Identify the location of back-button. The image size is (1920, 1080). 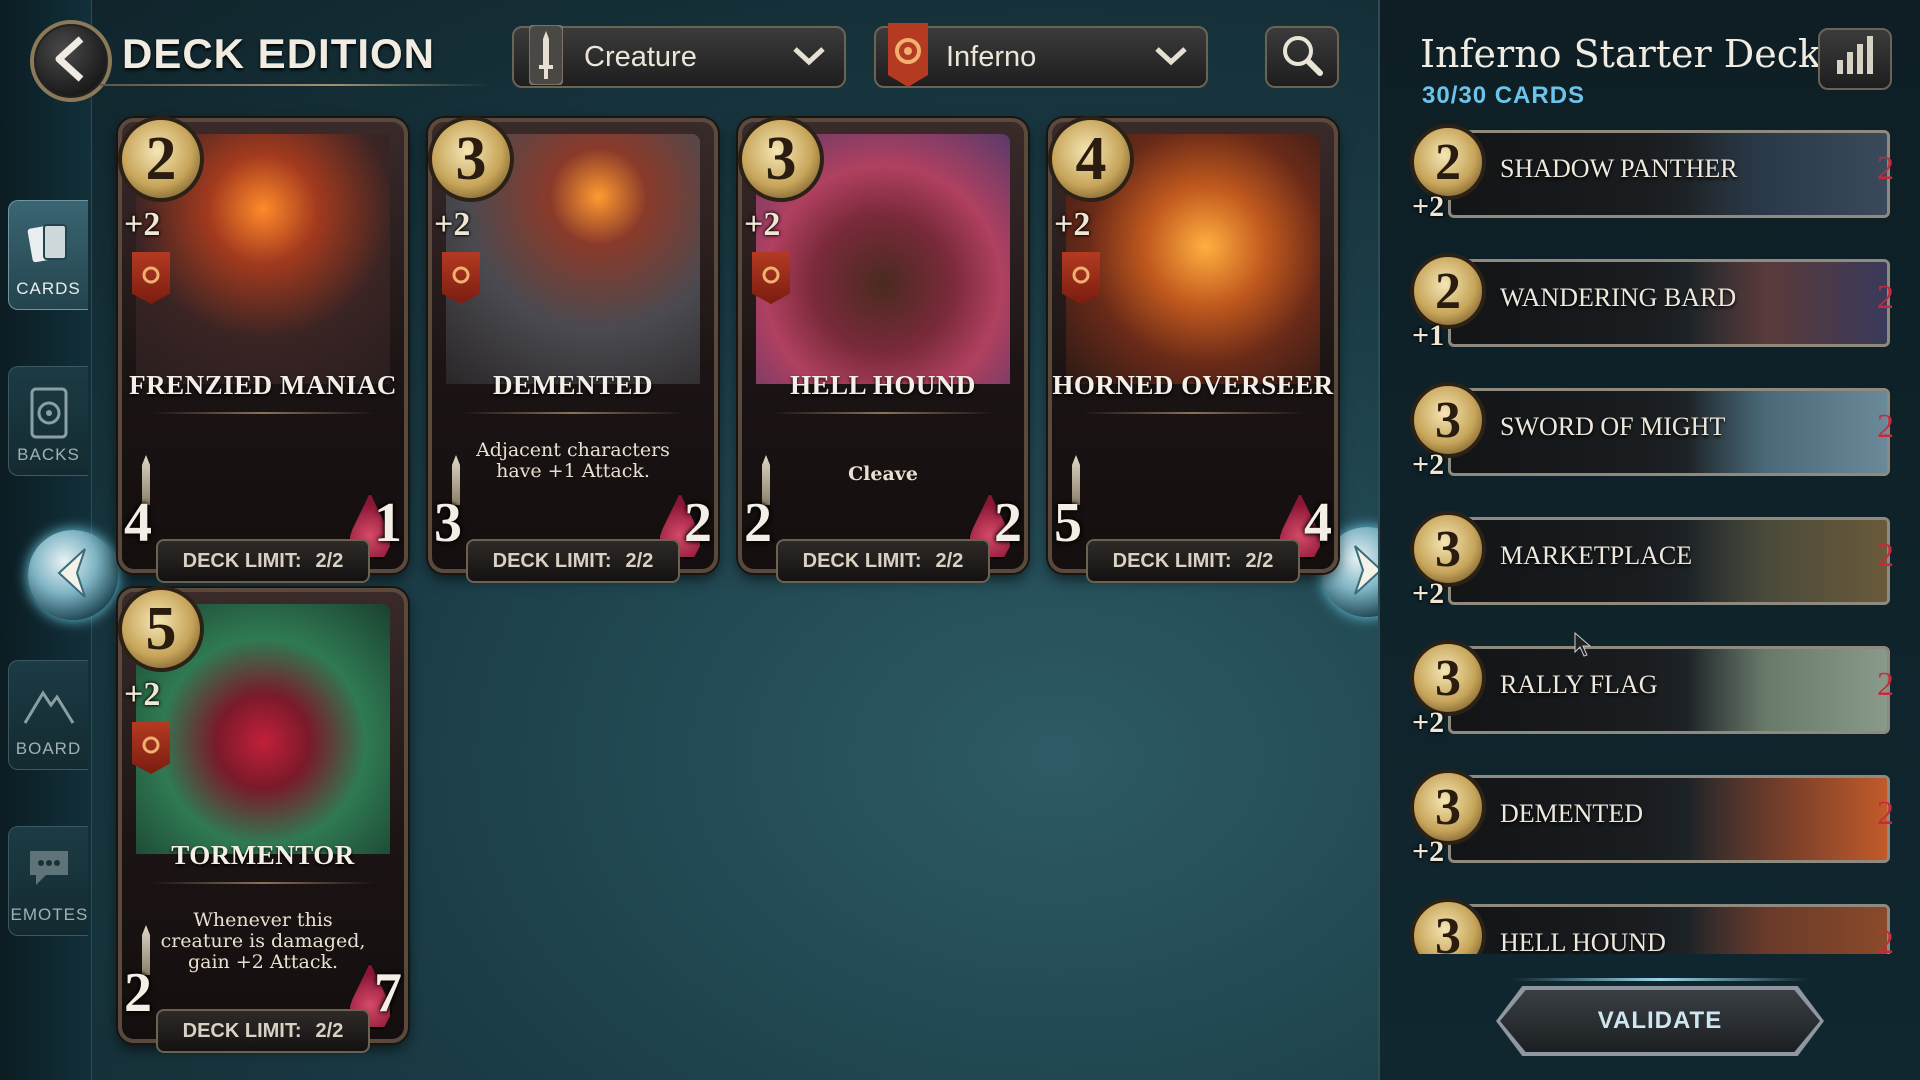
(71, 61).